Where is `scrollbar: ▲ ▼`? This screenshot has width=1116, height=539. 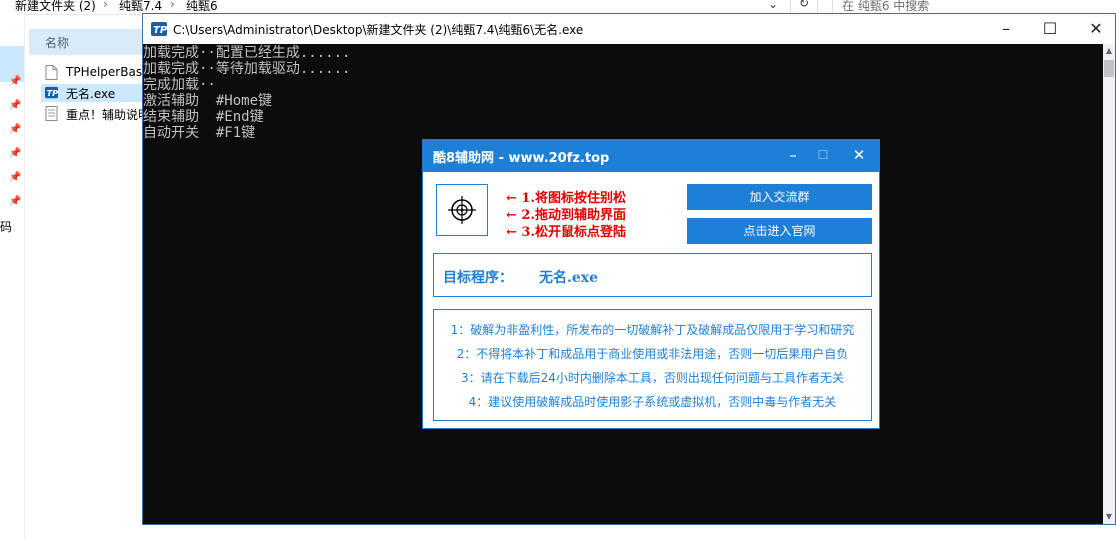 scrollbar: ▲ ▼ is located at coordinates (1109, 284).